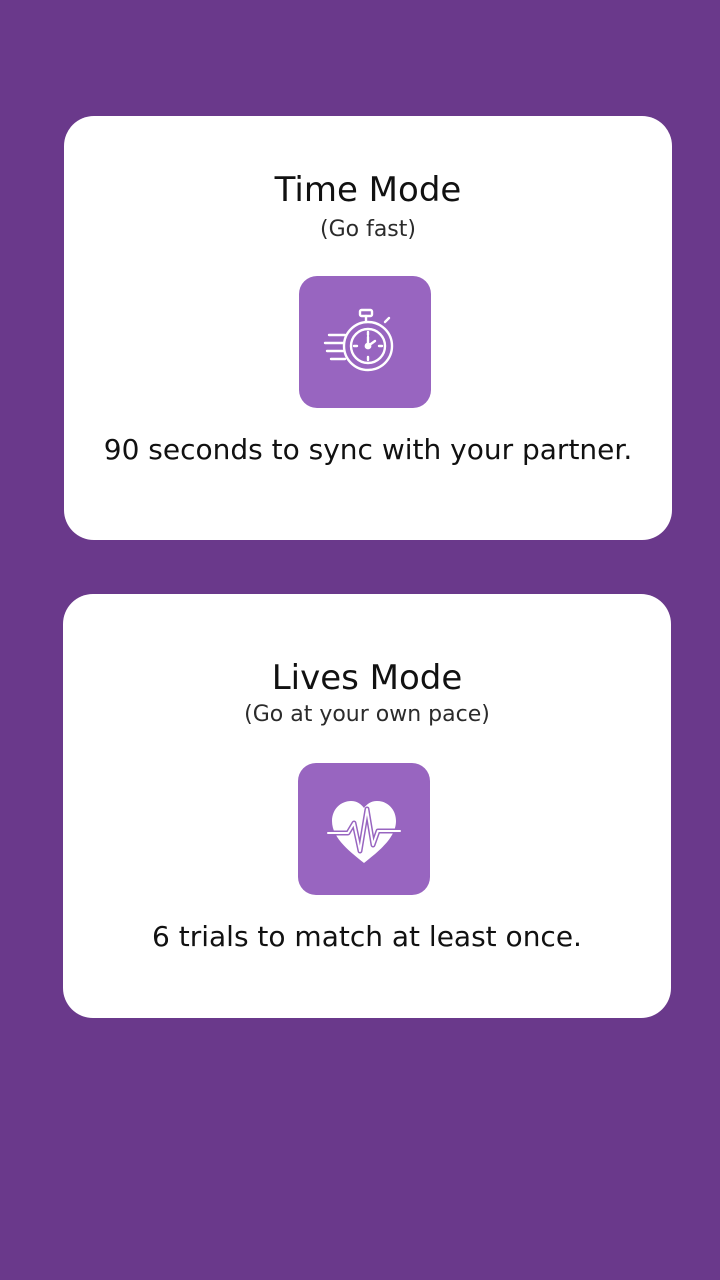  I want to click on time-mode-icon-tile, so click(365, 342).